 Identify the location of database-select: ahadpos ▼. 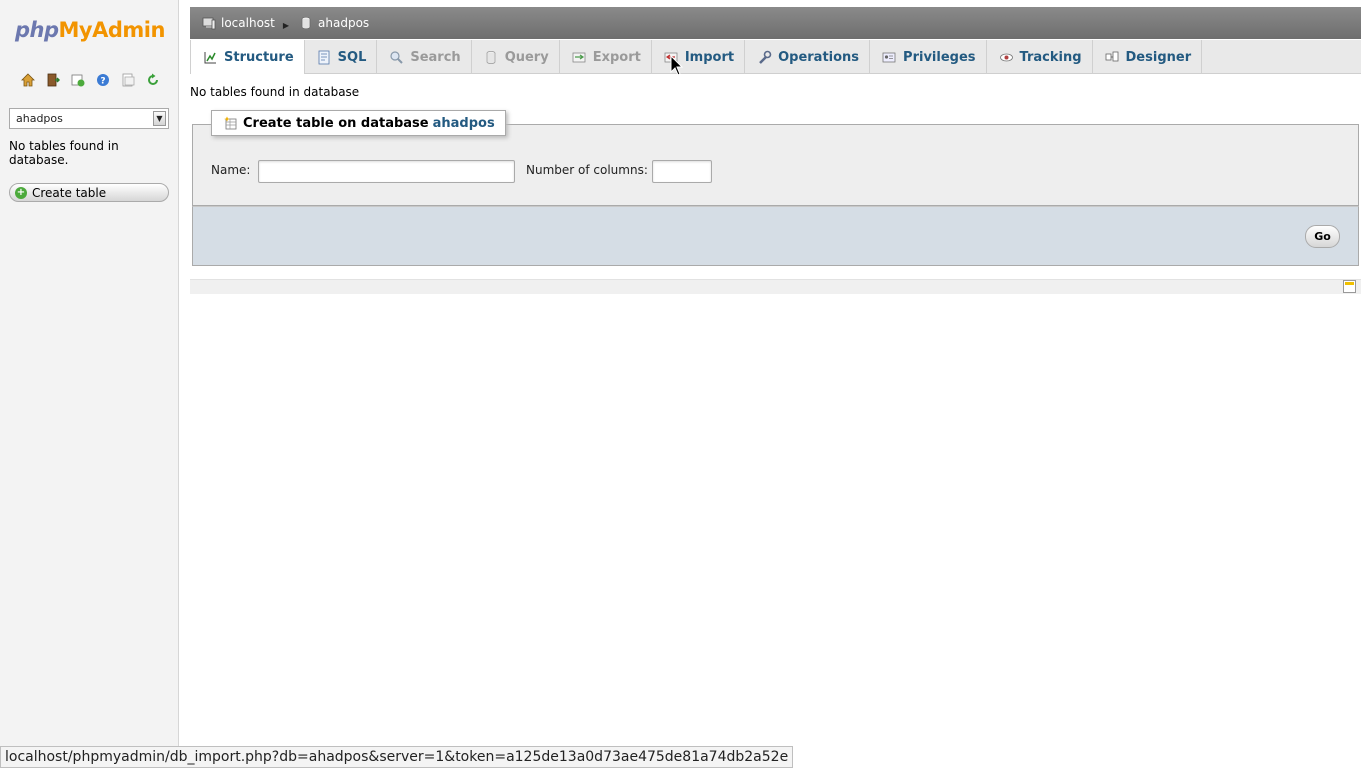
(89, 118).